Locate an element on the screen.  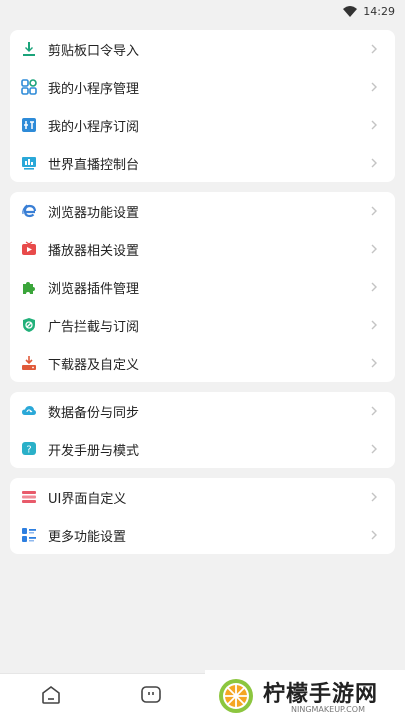
menu-item-downloader: 下载器及自定义 is located at coordinates (202, 363).